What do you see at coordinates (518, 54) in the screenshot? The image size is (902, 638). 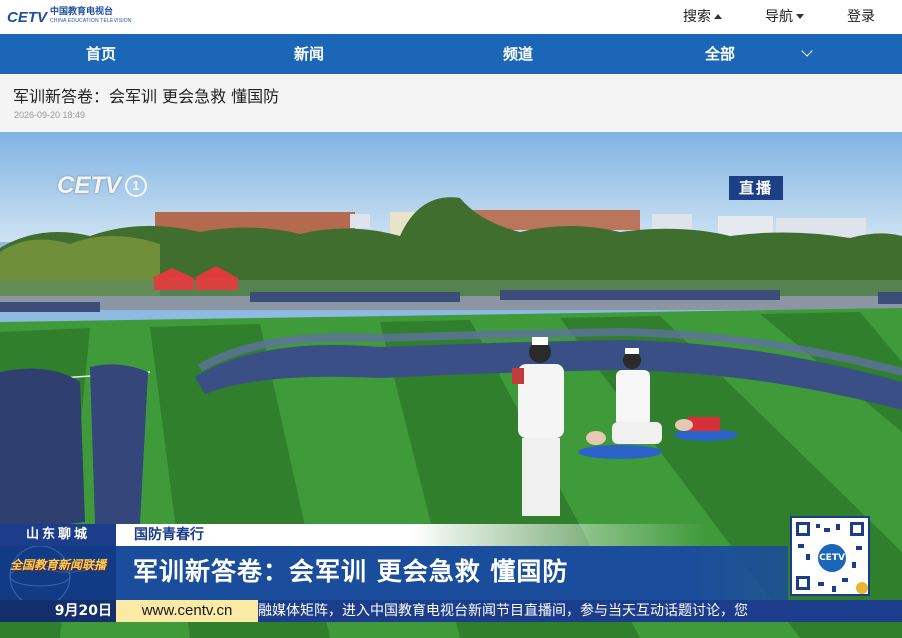 I see `nav-item-channels: 频道` at bounding box center [518, 54].